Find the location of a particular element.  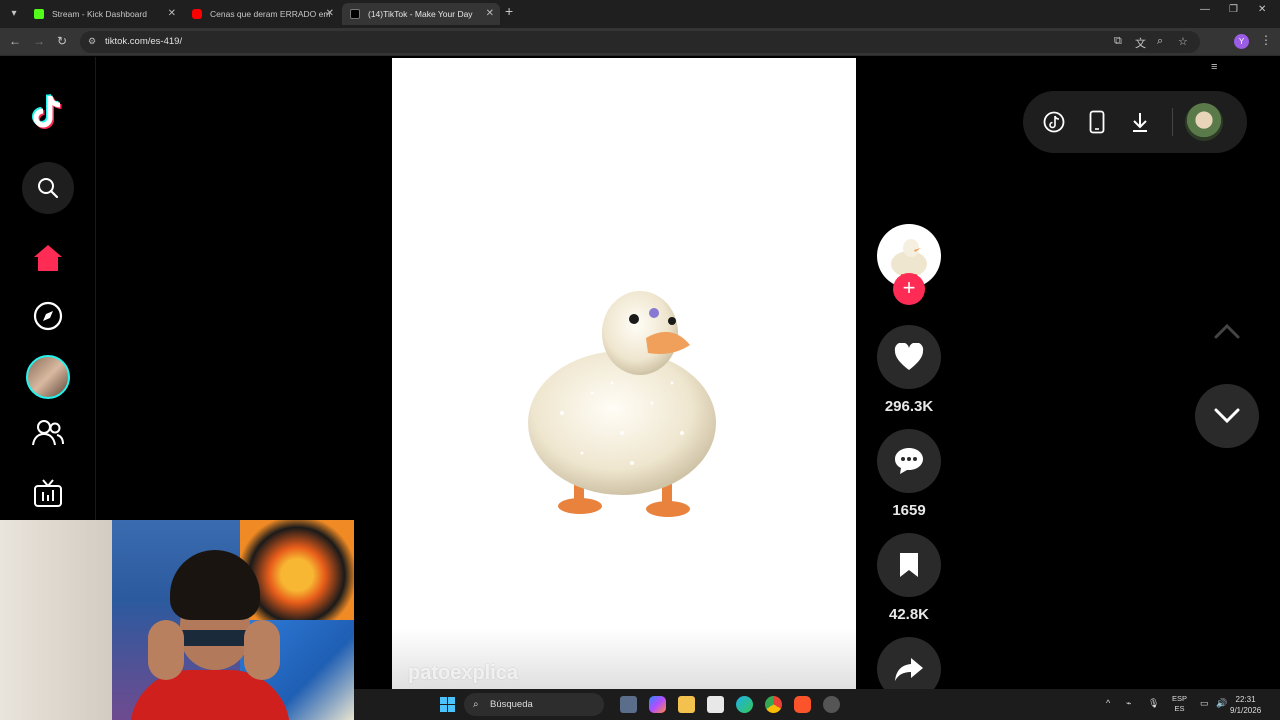

search-icon is located at coordinates (48, 188).